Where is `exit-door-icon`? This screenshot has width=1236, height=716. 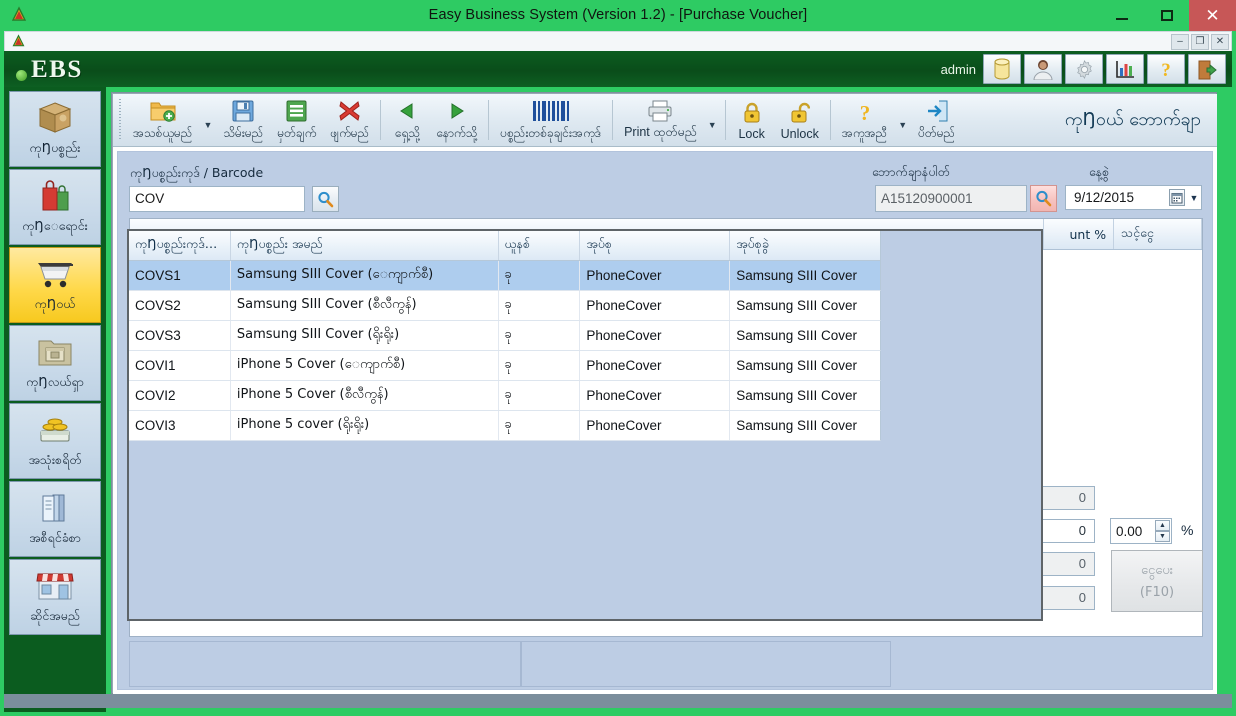
exit-door-icon is located at coordinates (1207, 69).